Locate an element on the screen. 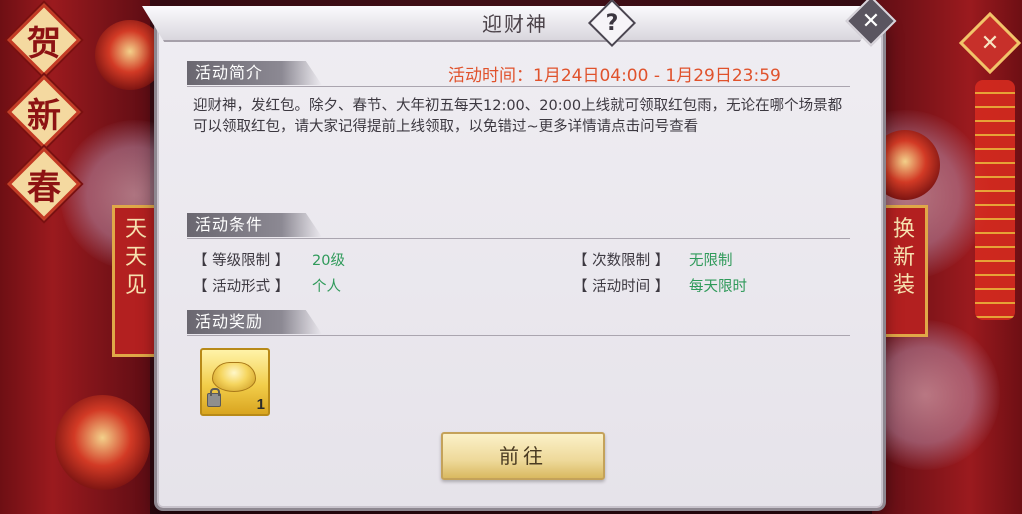 The image size is (1022, 514). right-couplet-banner: 换新装 is located at coordinates (904, 271).